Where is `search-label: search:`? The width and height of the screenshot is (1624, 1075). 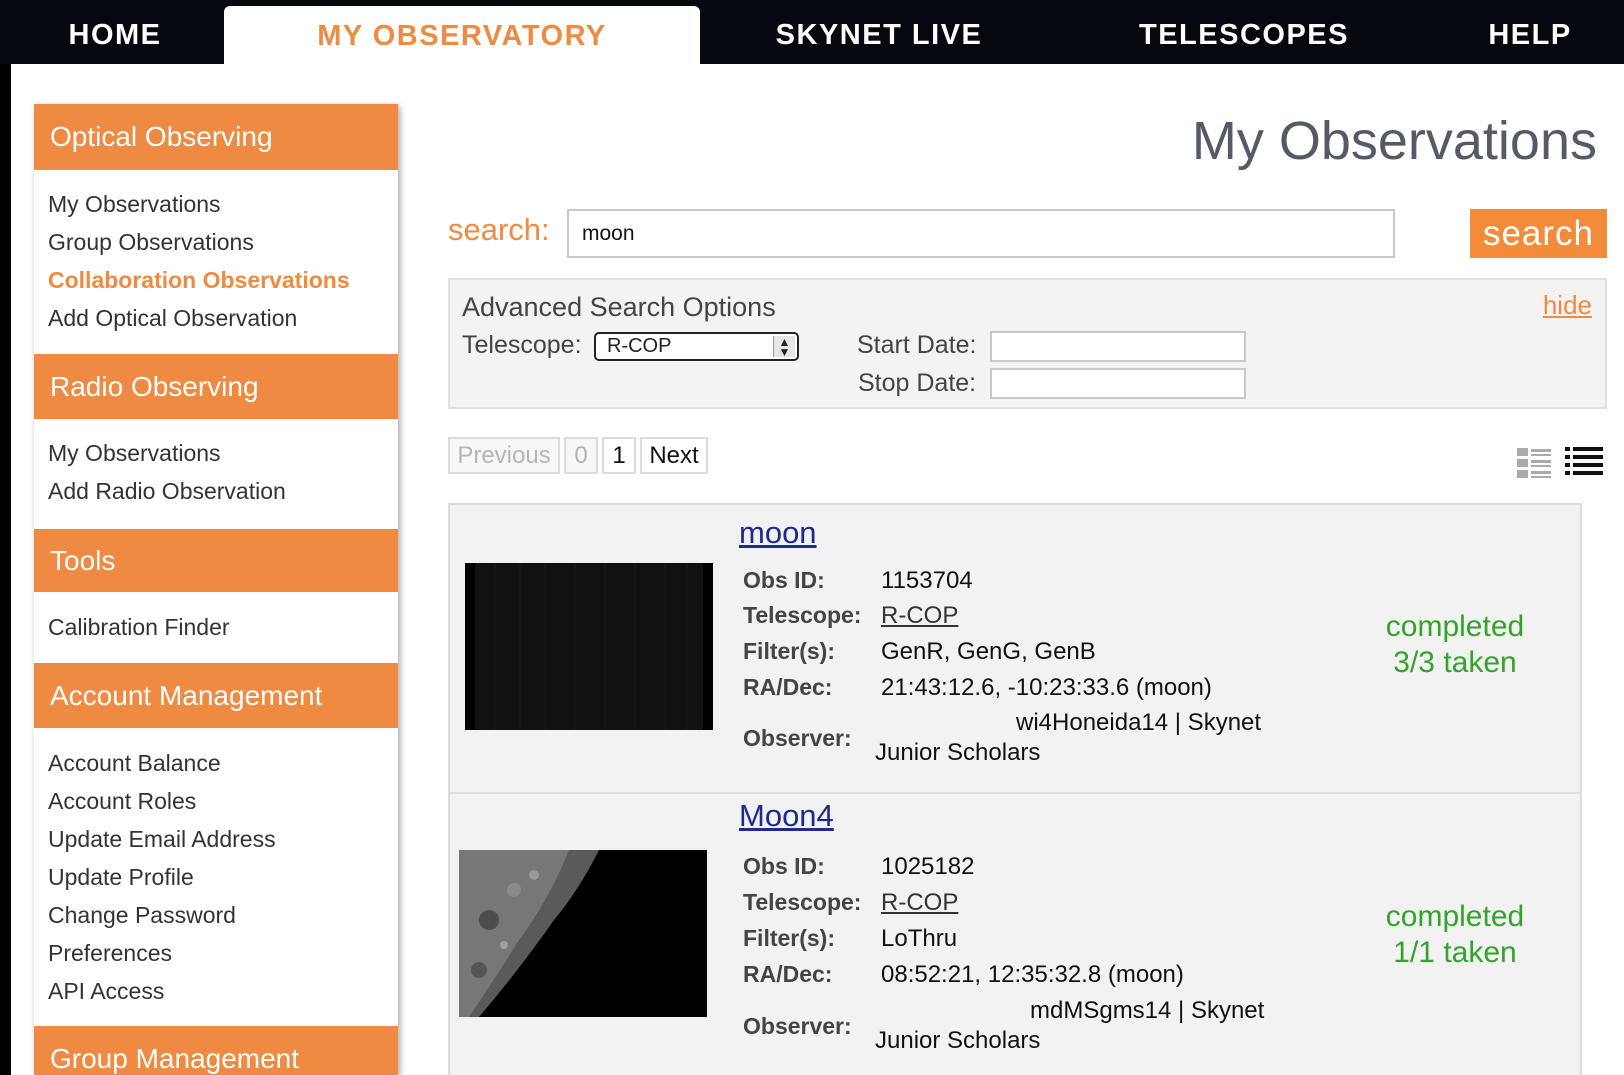 search-label: search: is located at coordinates (499, 229).